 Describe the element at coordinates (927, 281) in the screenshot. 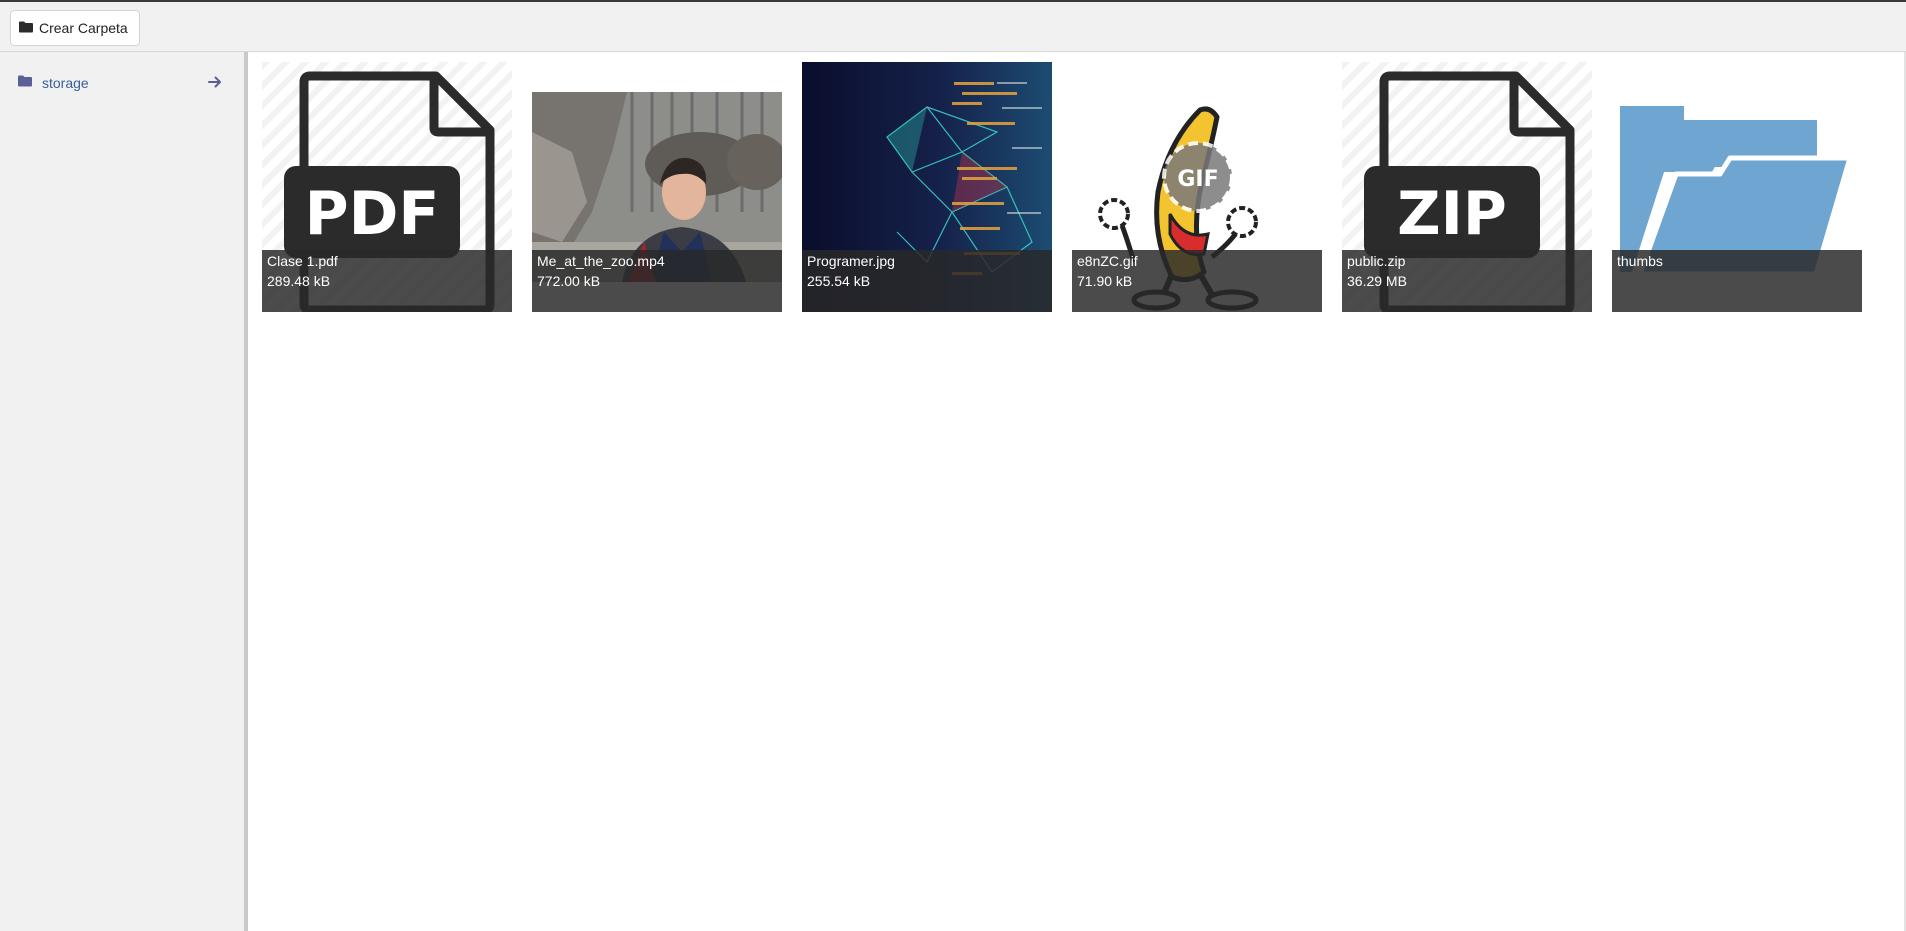

I see `file-caption: Programer.jpg 255.54 kB` at that location.